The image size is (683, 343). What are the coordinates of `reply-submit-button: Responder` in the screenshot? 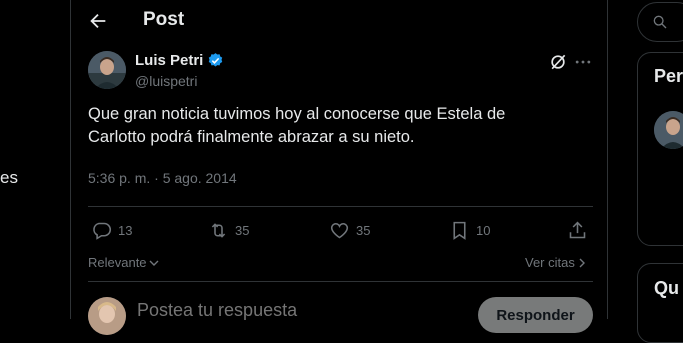 It's located at (535, 315).